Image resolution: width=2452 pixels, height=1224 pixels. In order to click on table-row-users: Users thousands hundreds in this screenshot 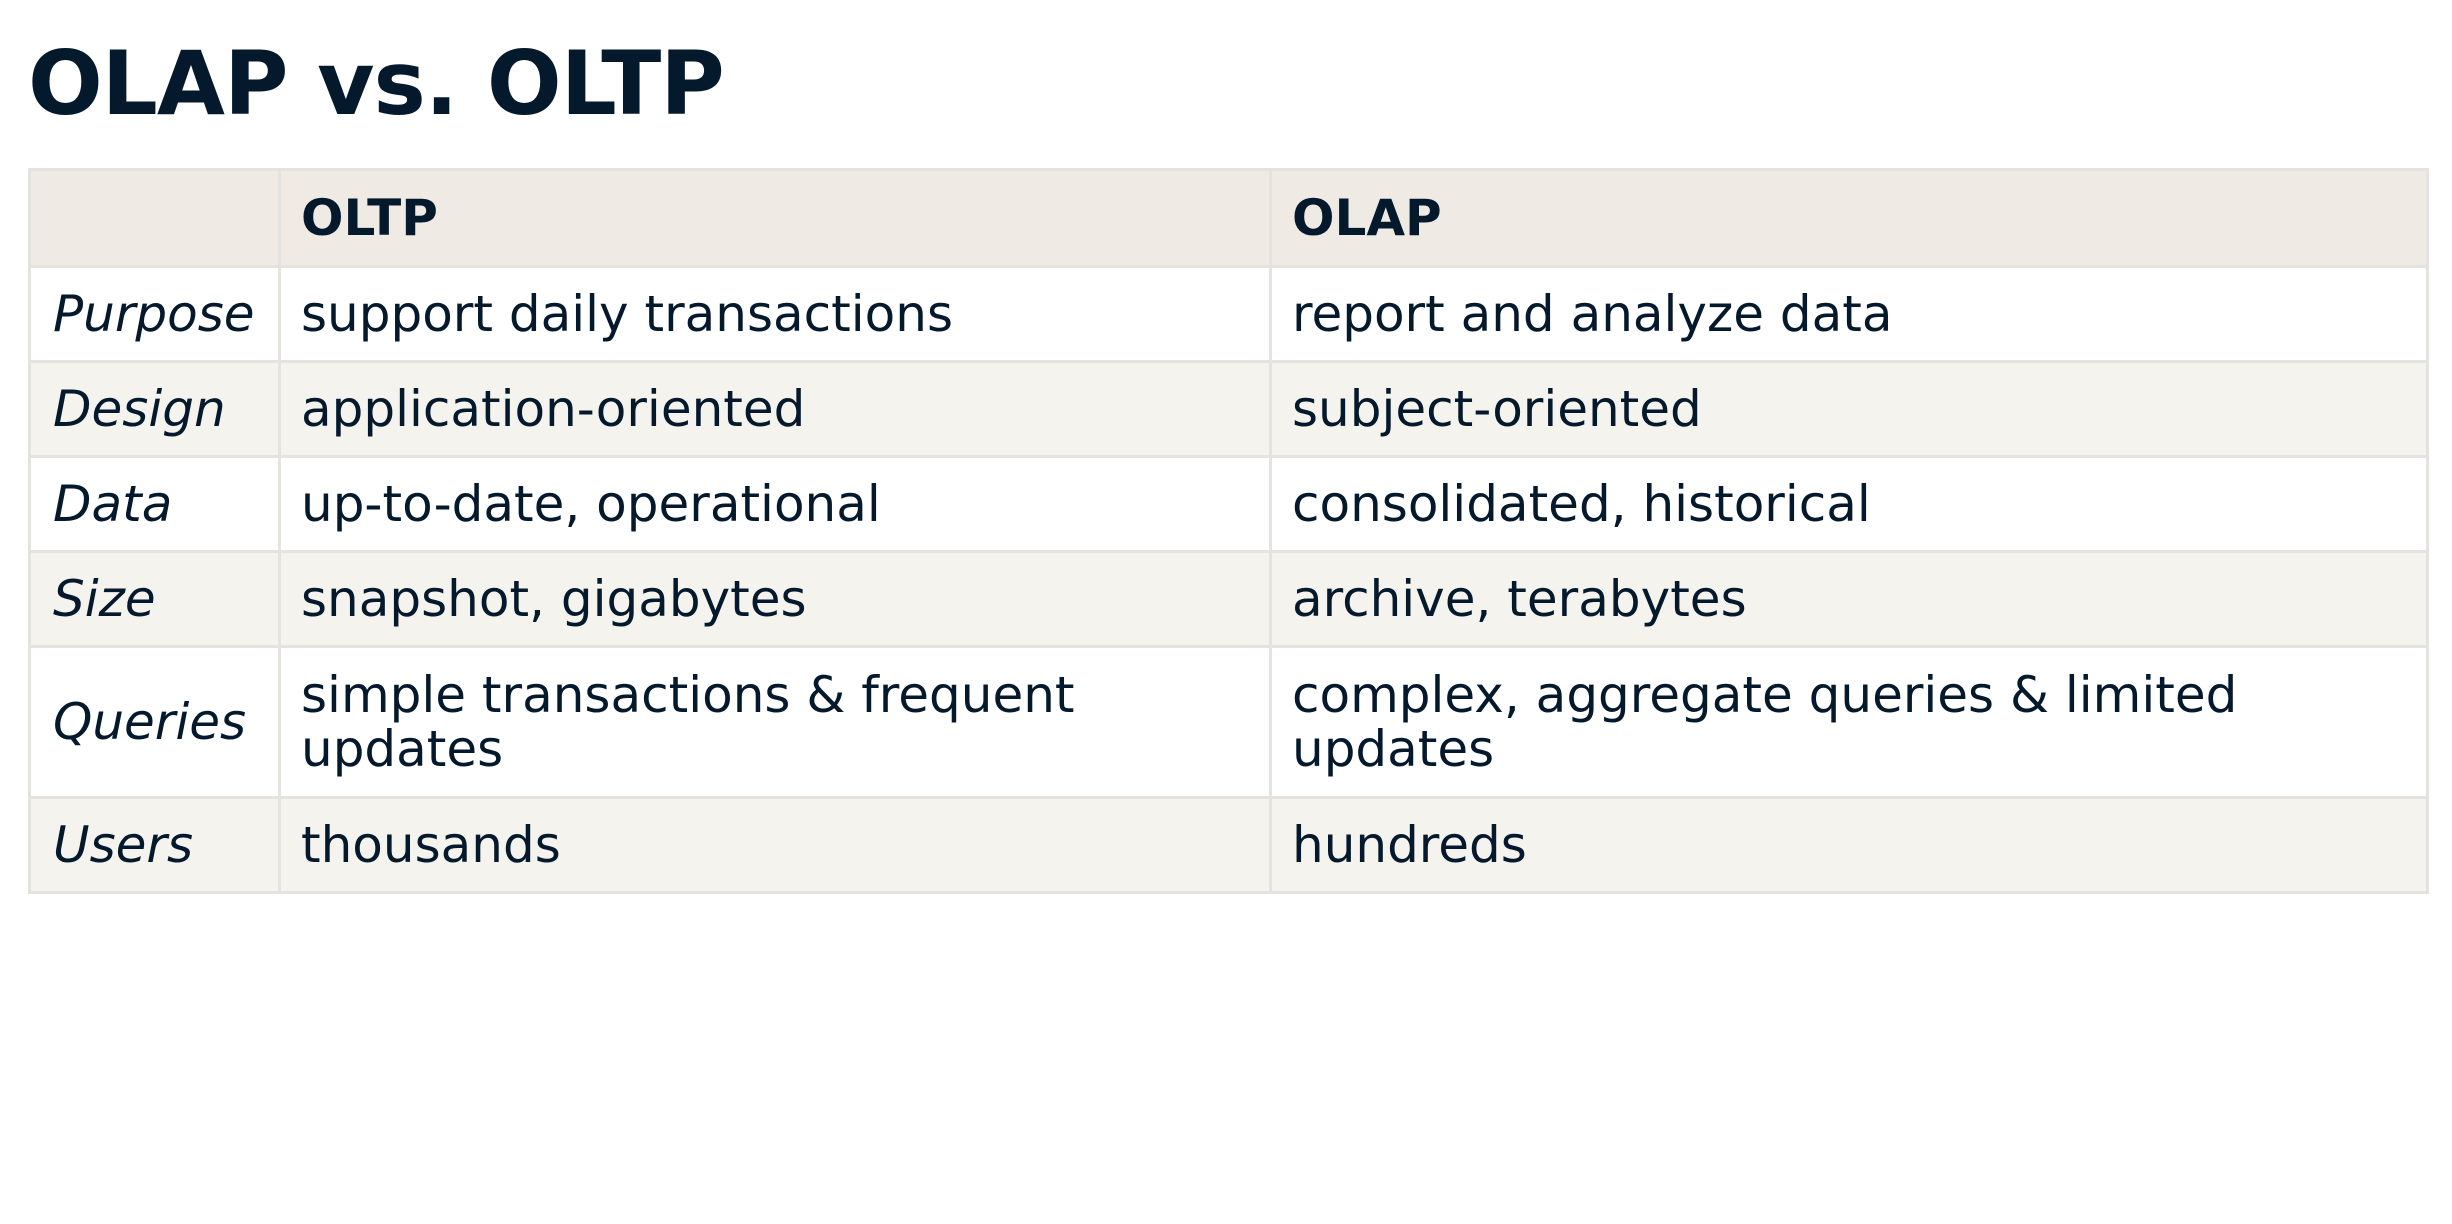, I will do `click(1228, 845)`.